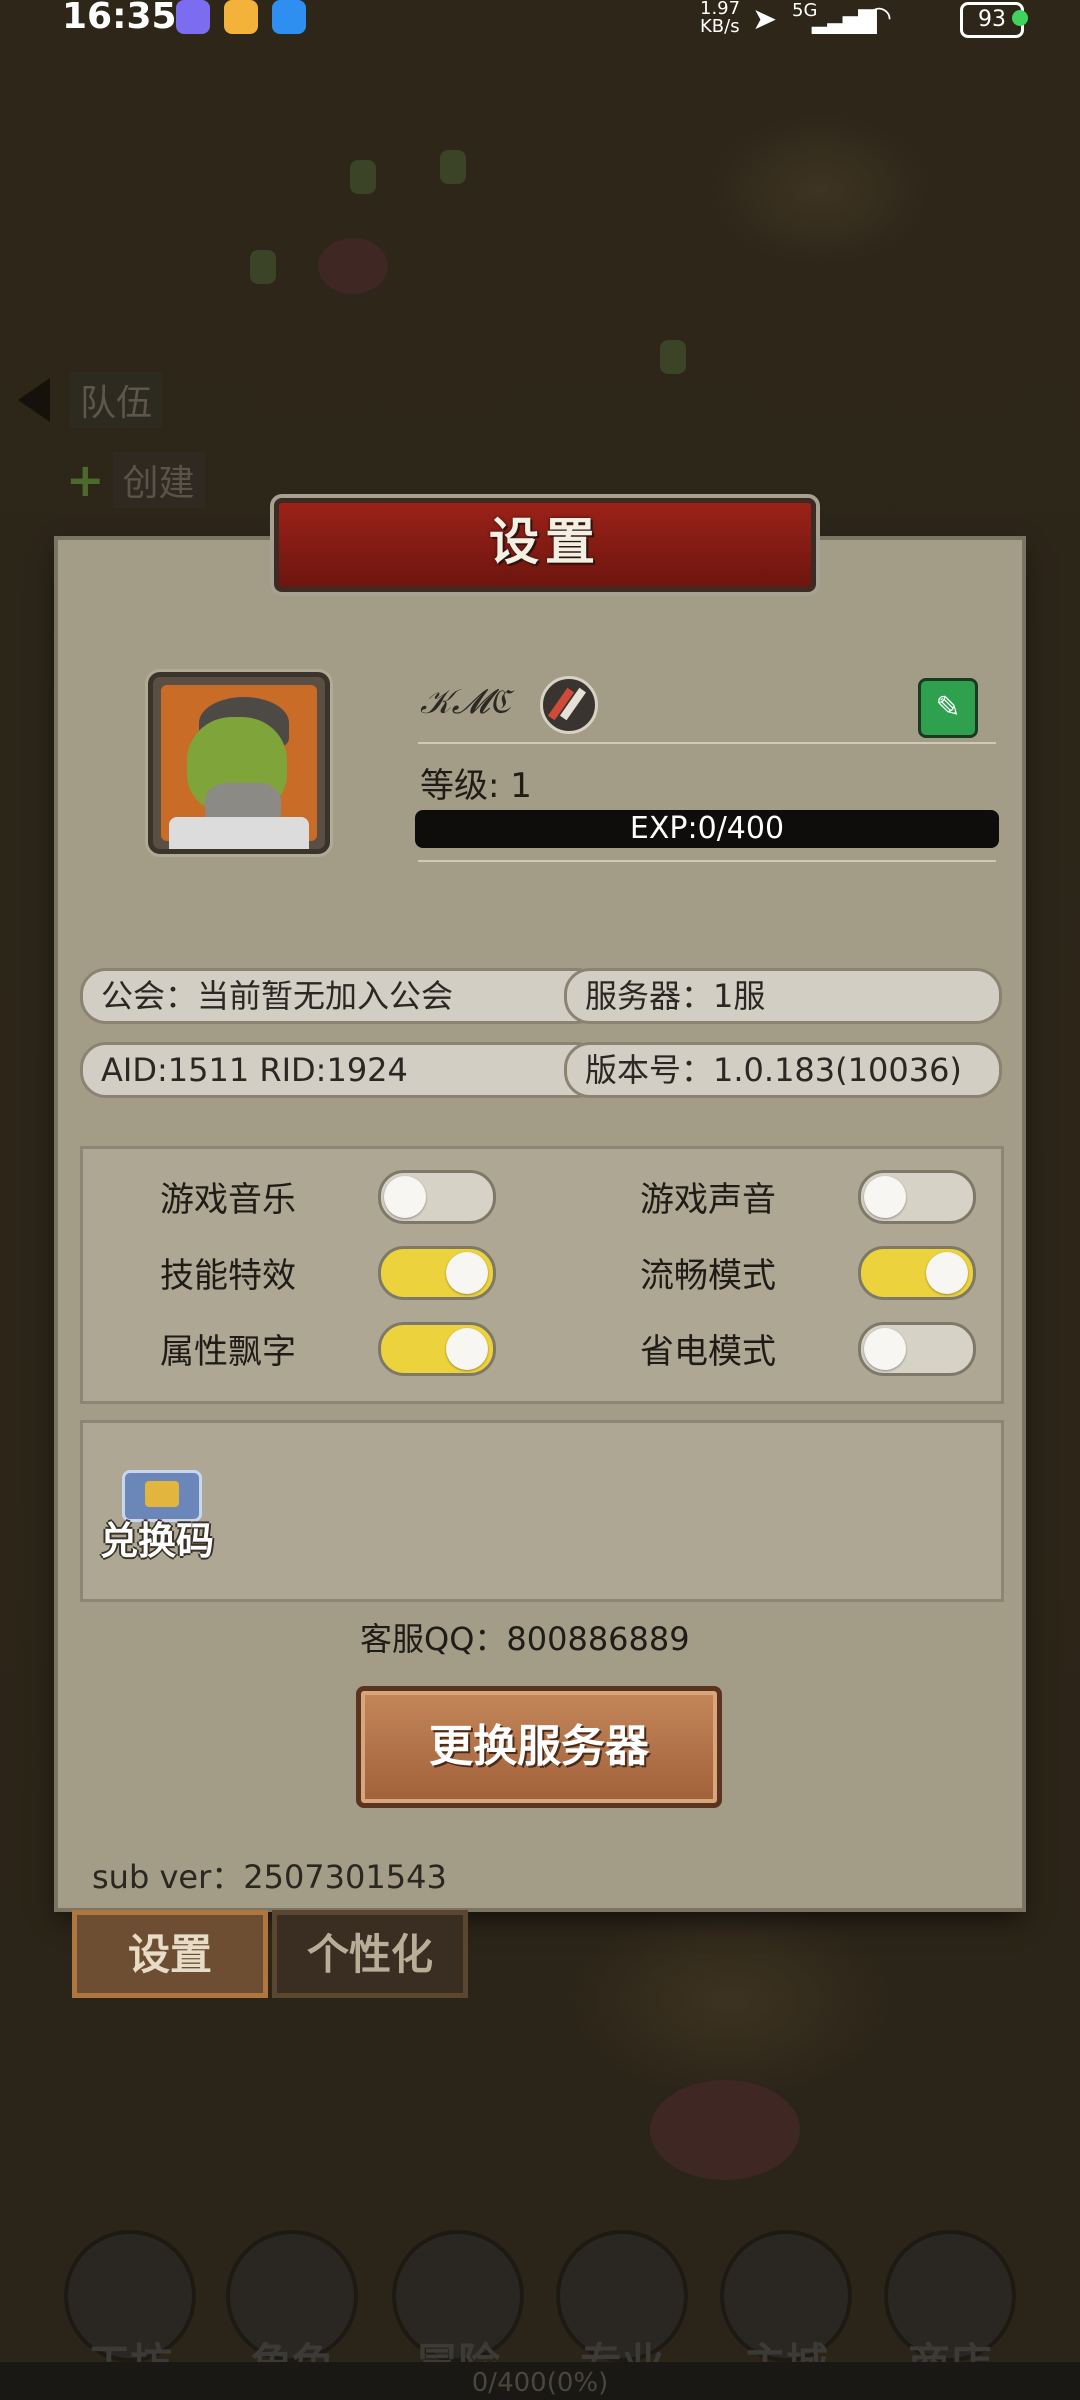  I want to click on toggle-label-smooth-mode: 流畅模式, so click(708, 1276).